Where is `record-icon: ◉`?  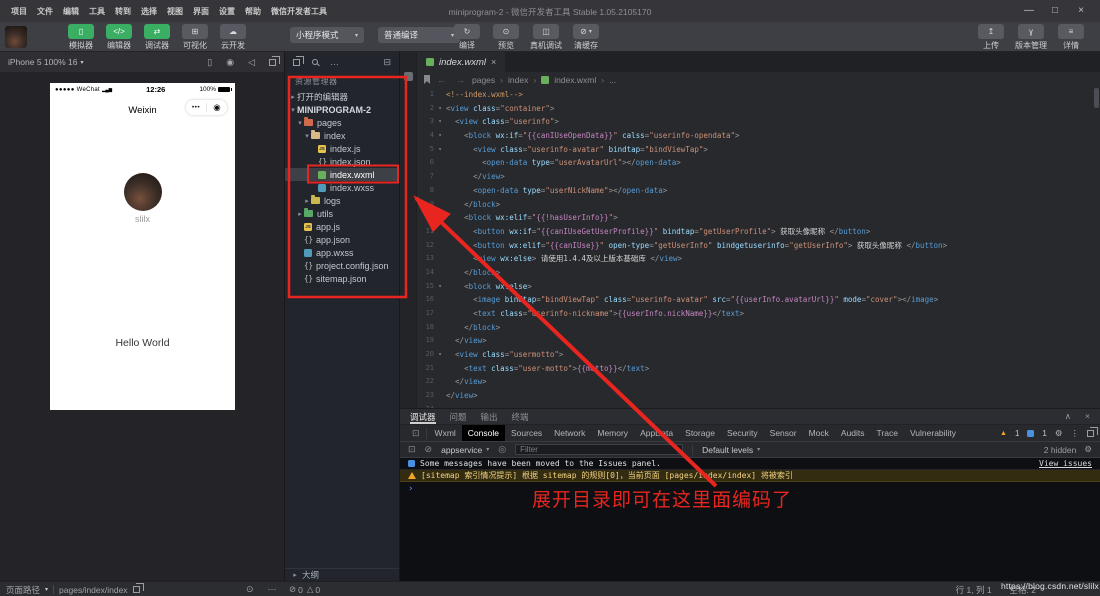 record-icon: ◉ is located at coordinates (230, 62).